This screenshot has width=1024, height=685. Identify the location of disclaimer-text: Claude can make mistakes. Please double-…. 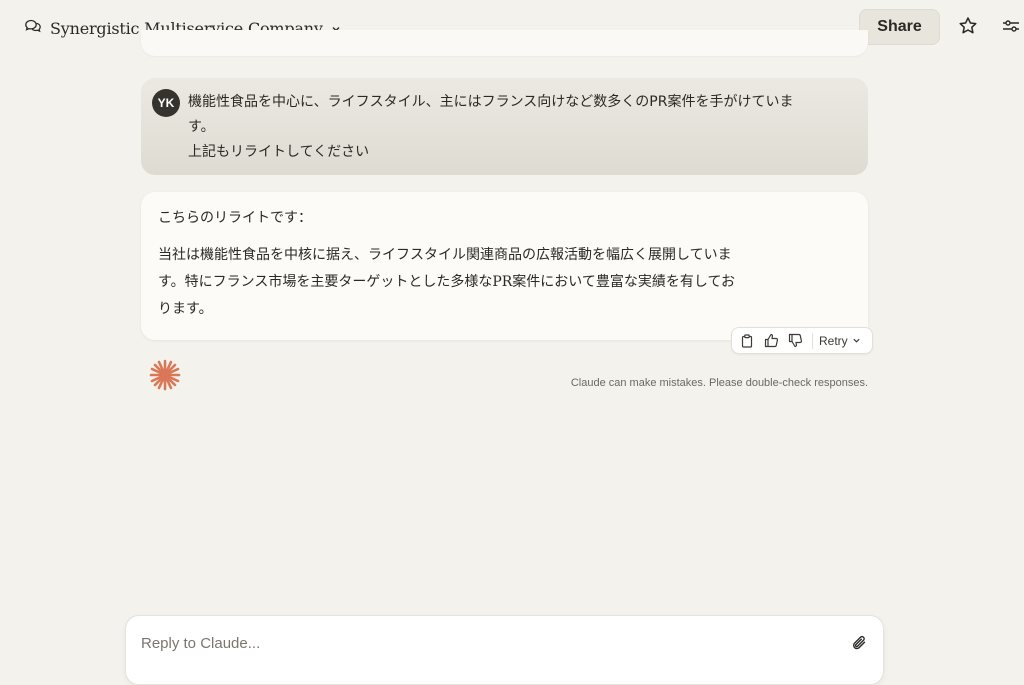
(719, 383).